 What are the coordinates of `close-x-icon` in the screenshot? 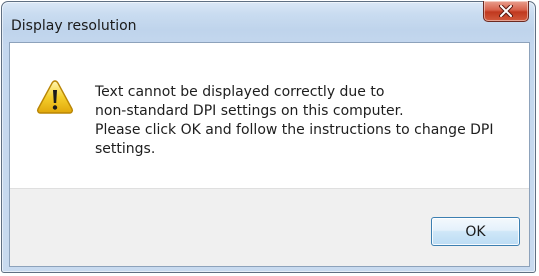 It's located at (506, 11).